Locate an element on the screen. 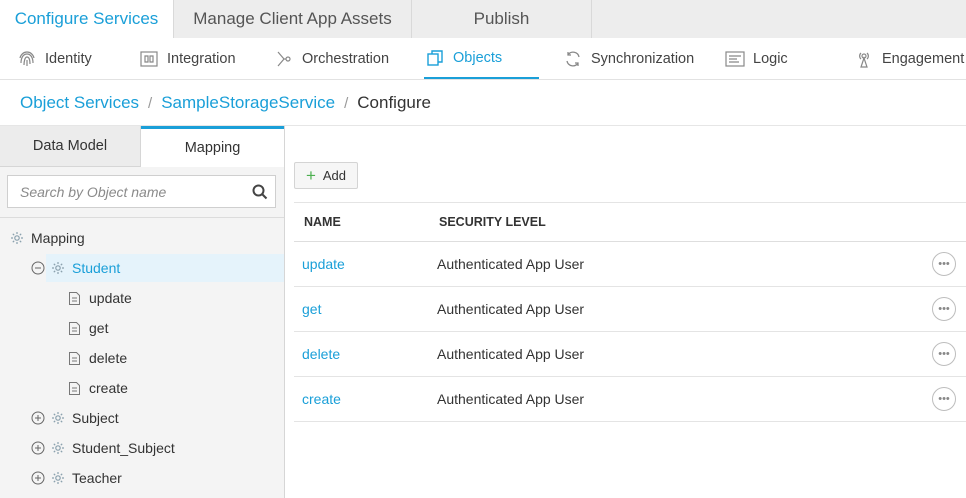 This screenshot has height=498, width=966. tree-label: Subject is located at coordinates (95, 418).